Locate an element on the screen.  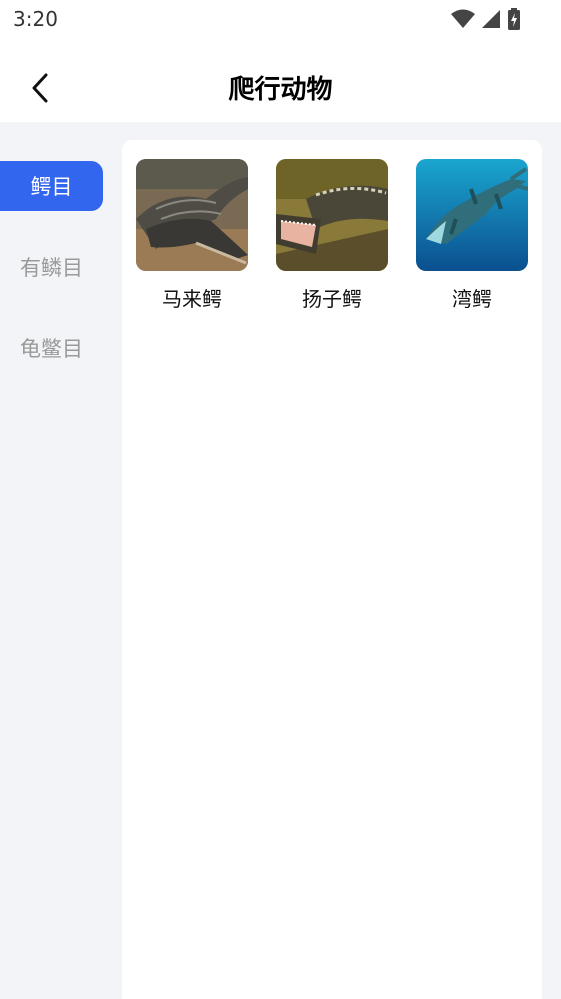
species-card-chinese-alligator: 扬子鳄 is located at coordinates (332, 239).